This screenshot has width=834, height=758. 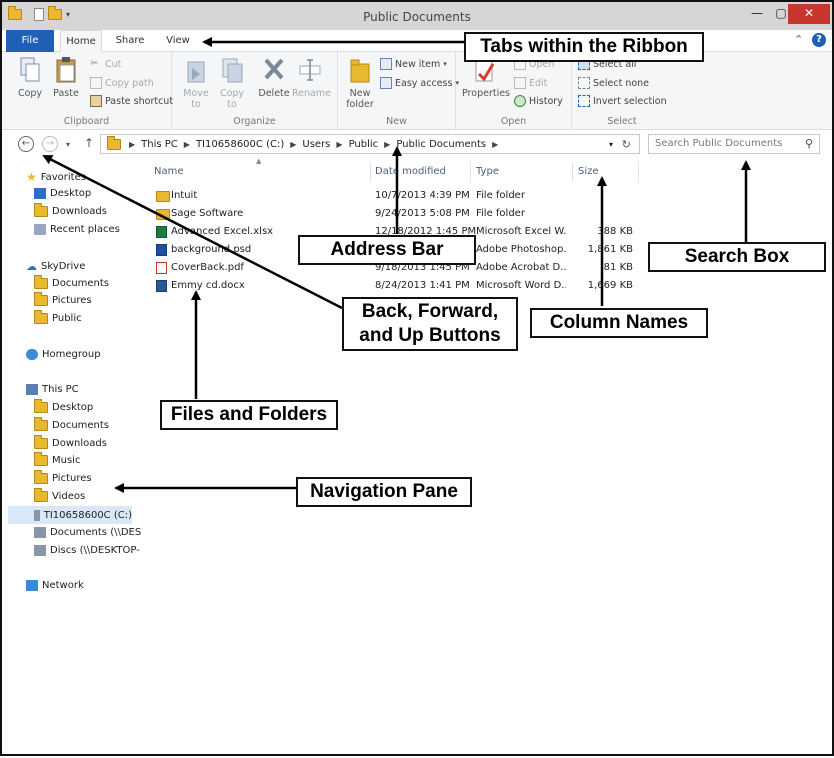 I want to click on file-type: File folder, so click(x=500, y=195).